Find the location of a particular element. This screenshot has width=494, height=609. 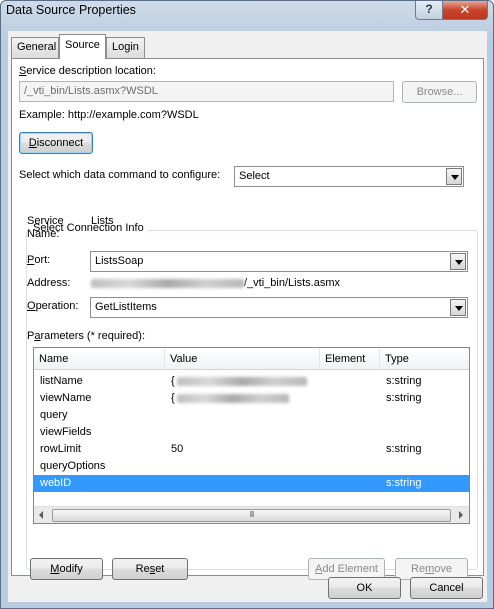

column-header-type: Type is located at coordinates (424, 359).